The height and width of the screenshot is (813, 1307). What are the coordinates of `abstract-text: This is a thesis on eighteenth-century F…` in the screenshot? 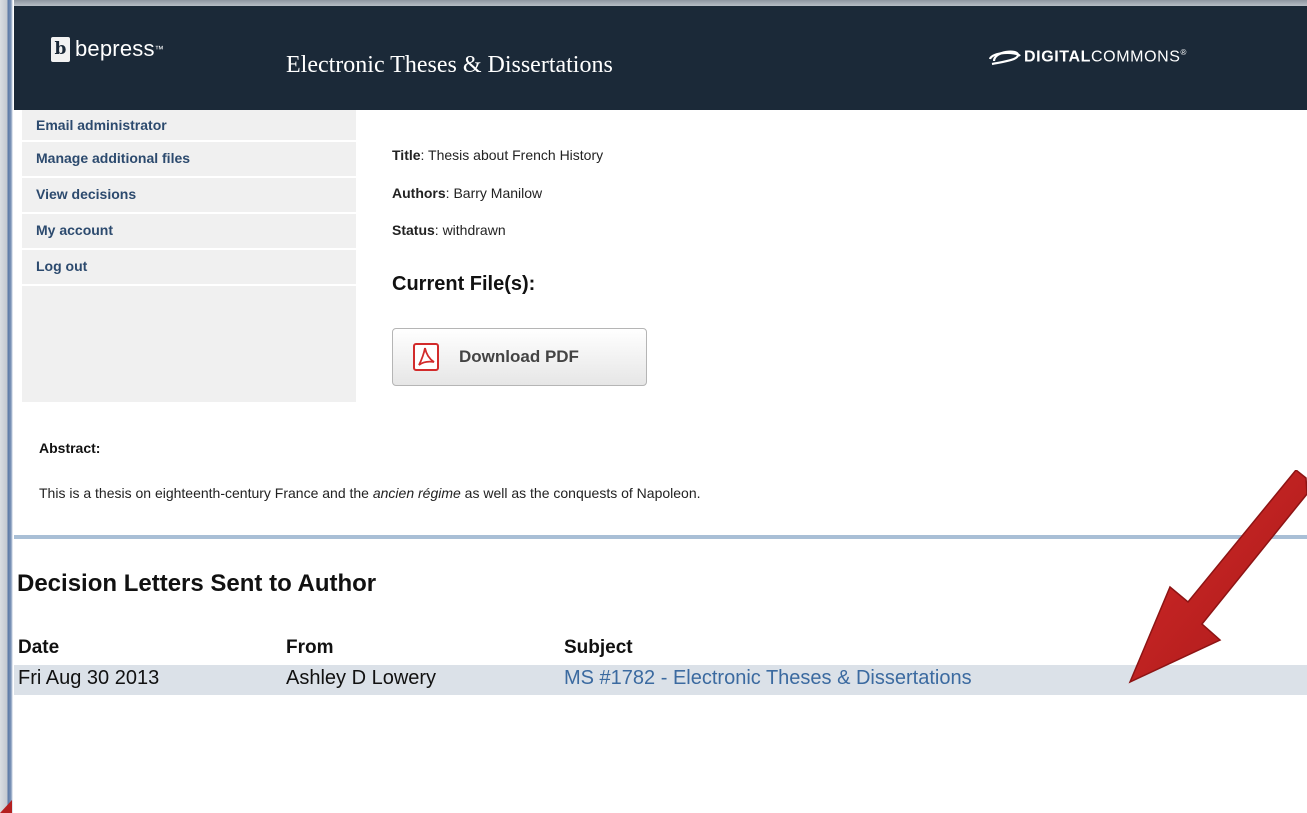 It's located at (370, 493).